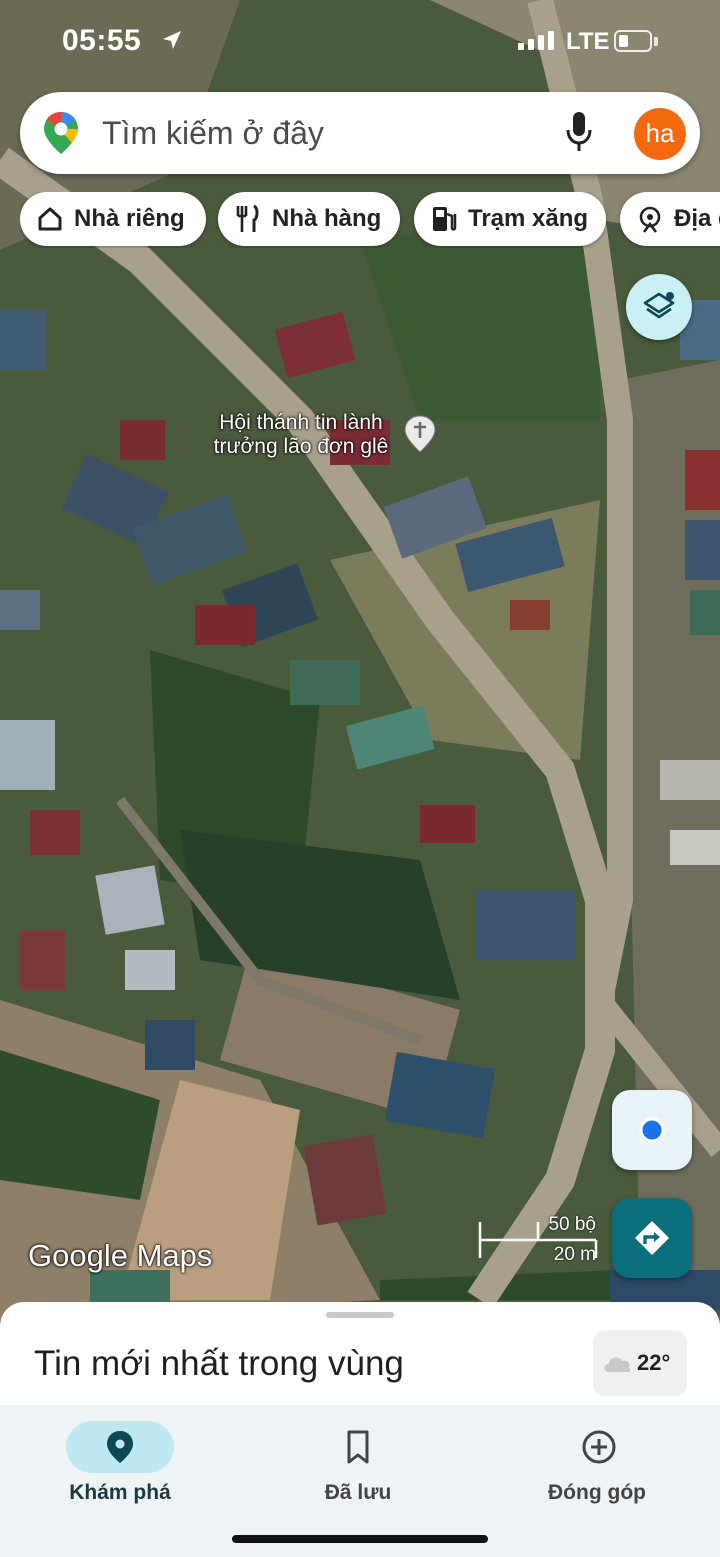 This screenshot has width=720, height=1557. I want to click on layers-button, so click(659, 307).